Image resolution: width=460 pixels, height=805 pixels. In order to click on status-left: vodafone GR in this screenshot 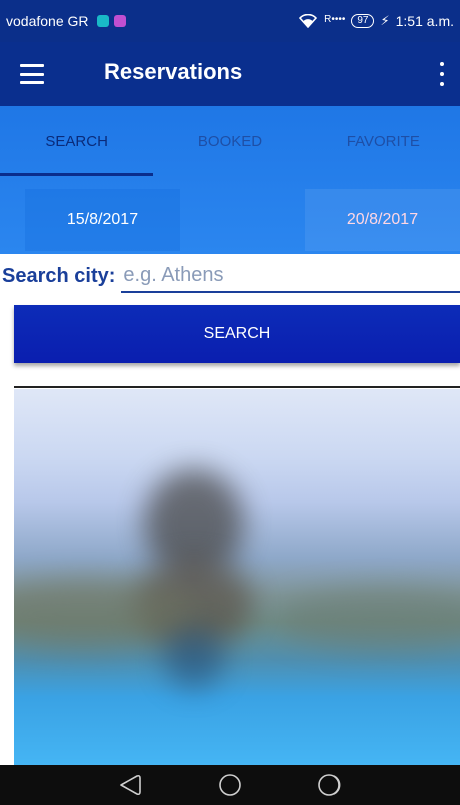, I will do `click(66, 21)`.